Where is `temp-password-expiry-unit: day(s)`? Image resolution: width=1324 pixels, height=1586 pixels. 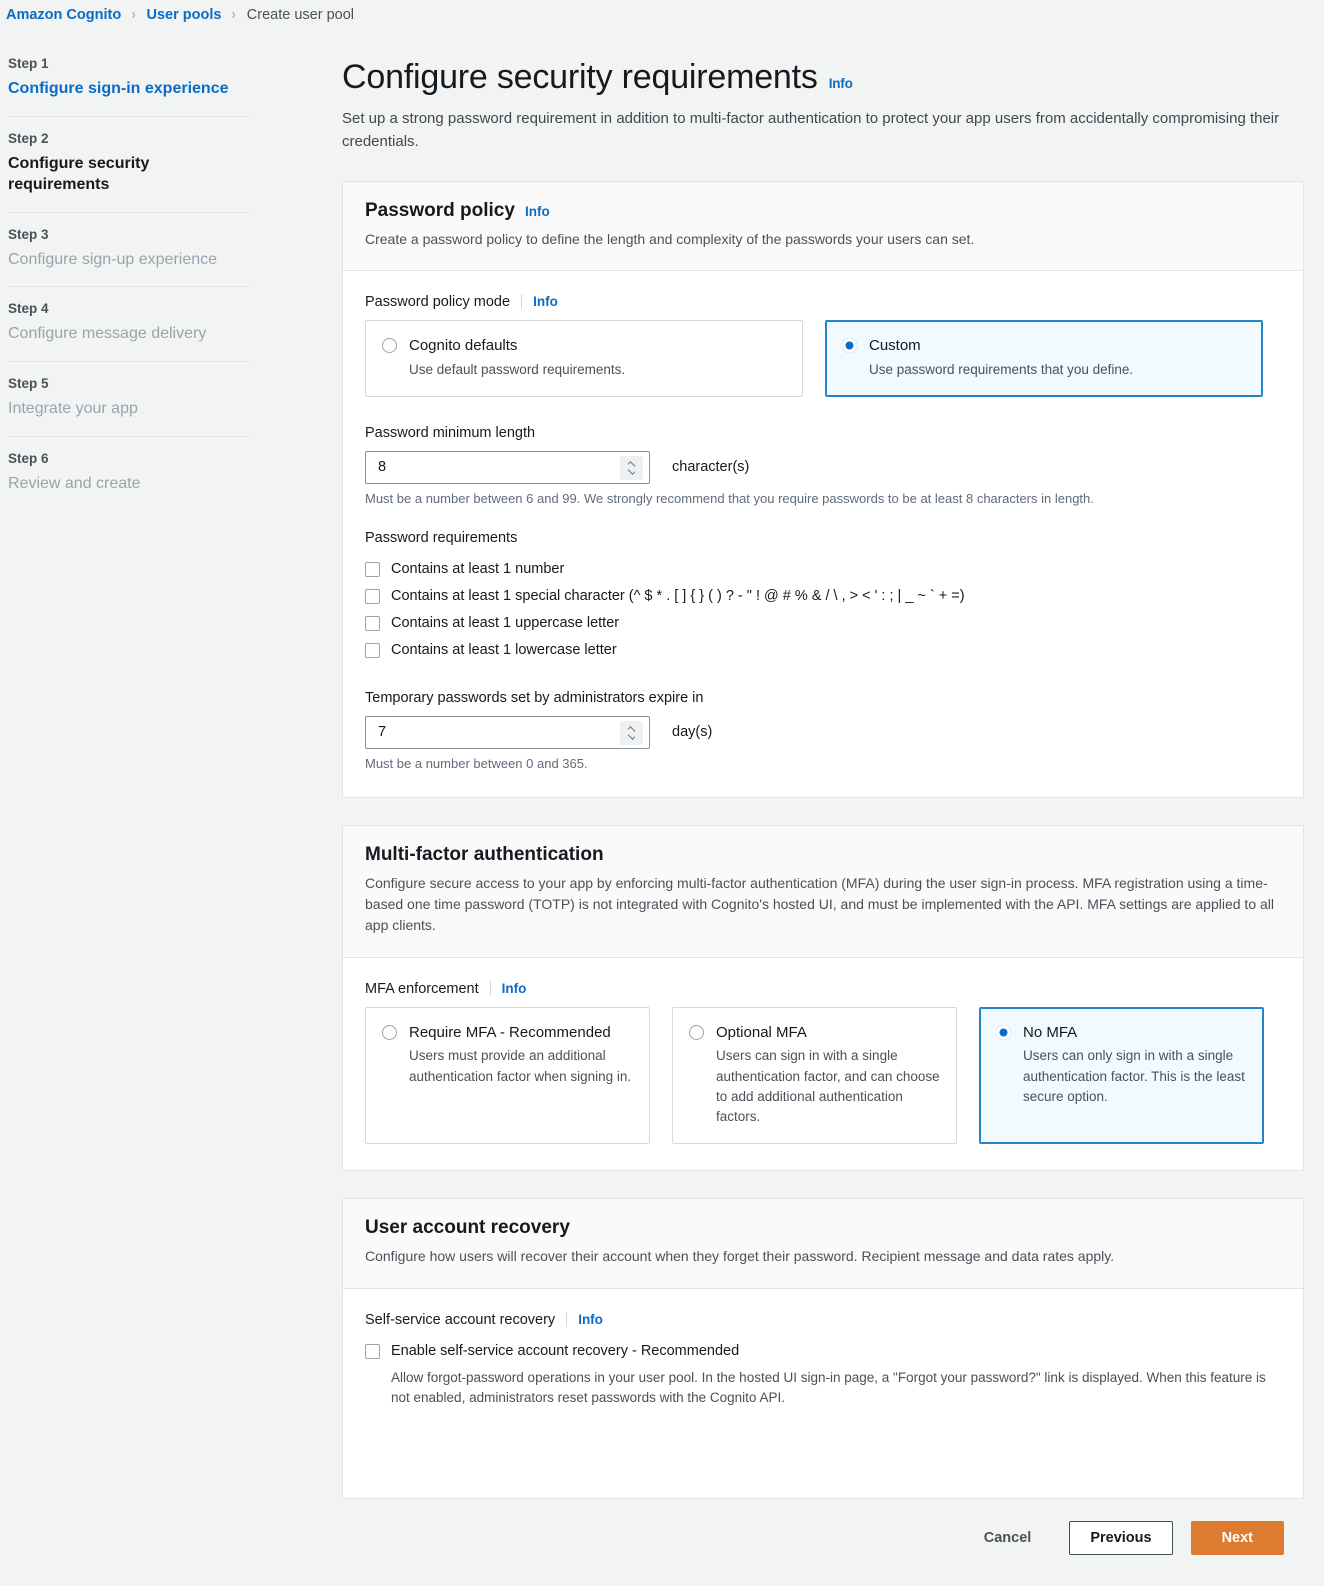
temp-password-expiry-unit: day(s) is located at coordinates (692, 732).